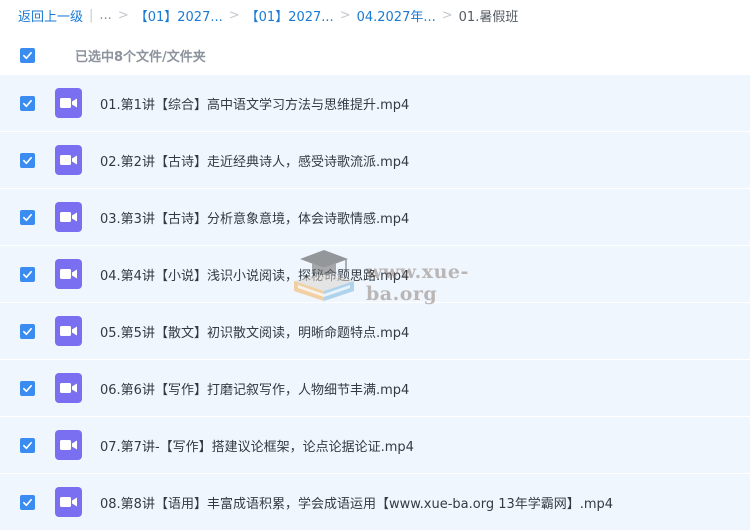  I want to click on file-name: 05.第5讲【散文】初识散文阅读，明晰命题特点.mp4, so click(254, 331).